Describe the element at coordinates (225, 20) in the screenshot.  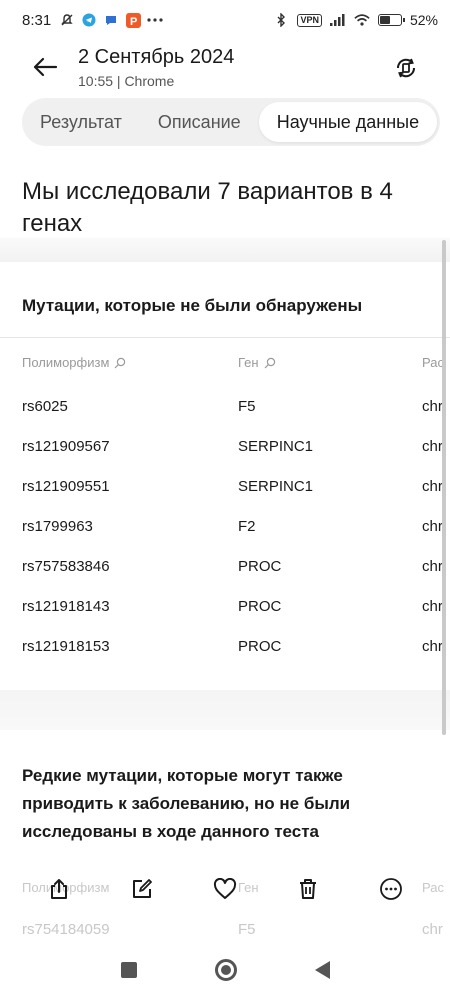
I see `status-bar: 8:31 P VPN 52%` at that location.